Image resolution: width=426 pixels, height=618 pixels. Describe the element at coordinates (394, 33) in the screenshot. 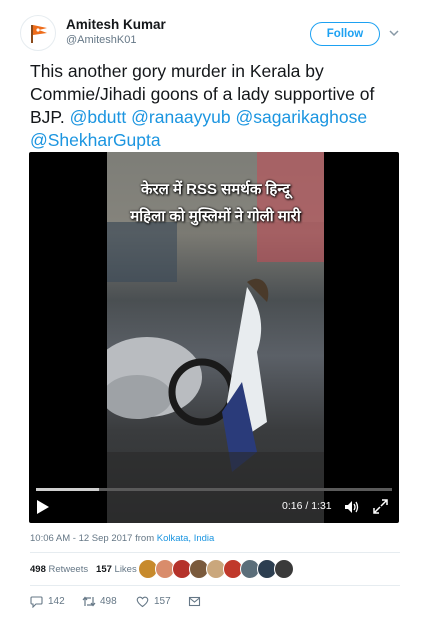

I see `chevron-down-icon` at that location.